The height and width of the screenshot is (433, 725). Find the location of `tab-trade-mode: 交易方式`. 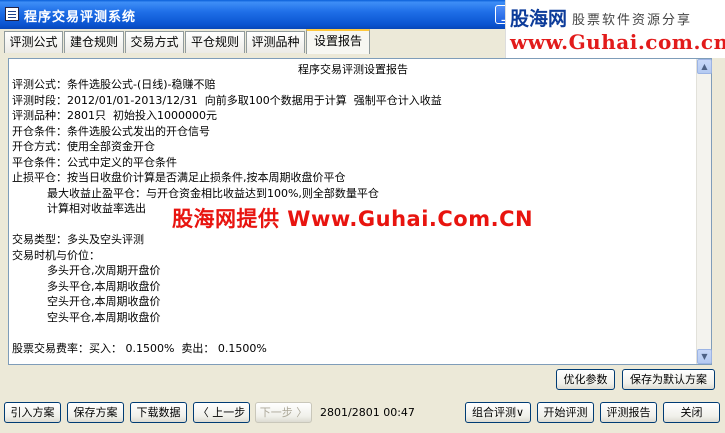

tab-trade-mode: 交易方式 is located at coordinates (154, 42).